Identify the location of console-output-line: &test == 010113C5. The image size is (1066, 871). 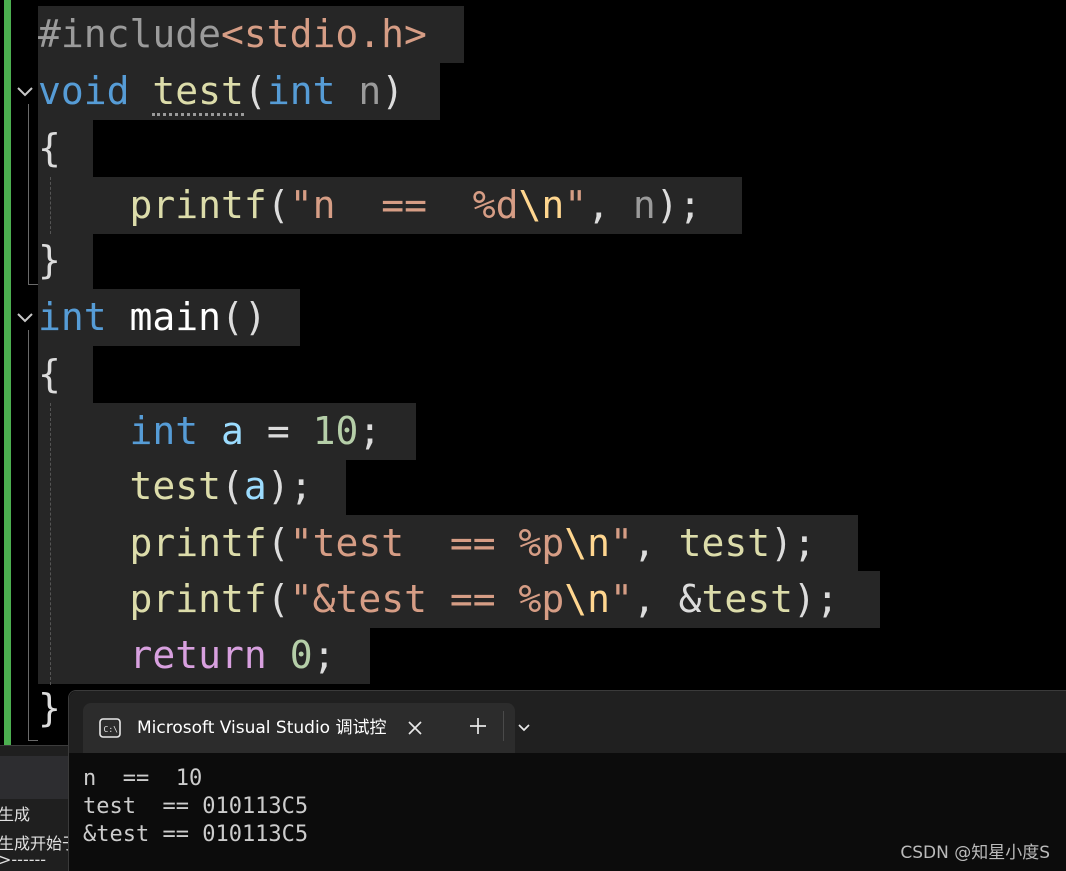
(196, 834).